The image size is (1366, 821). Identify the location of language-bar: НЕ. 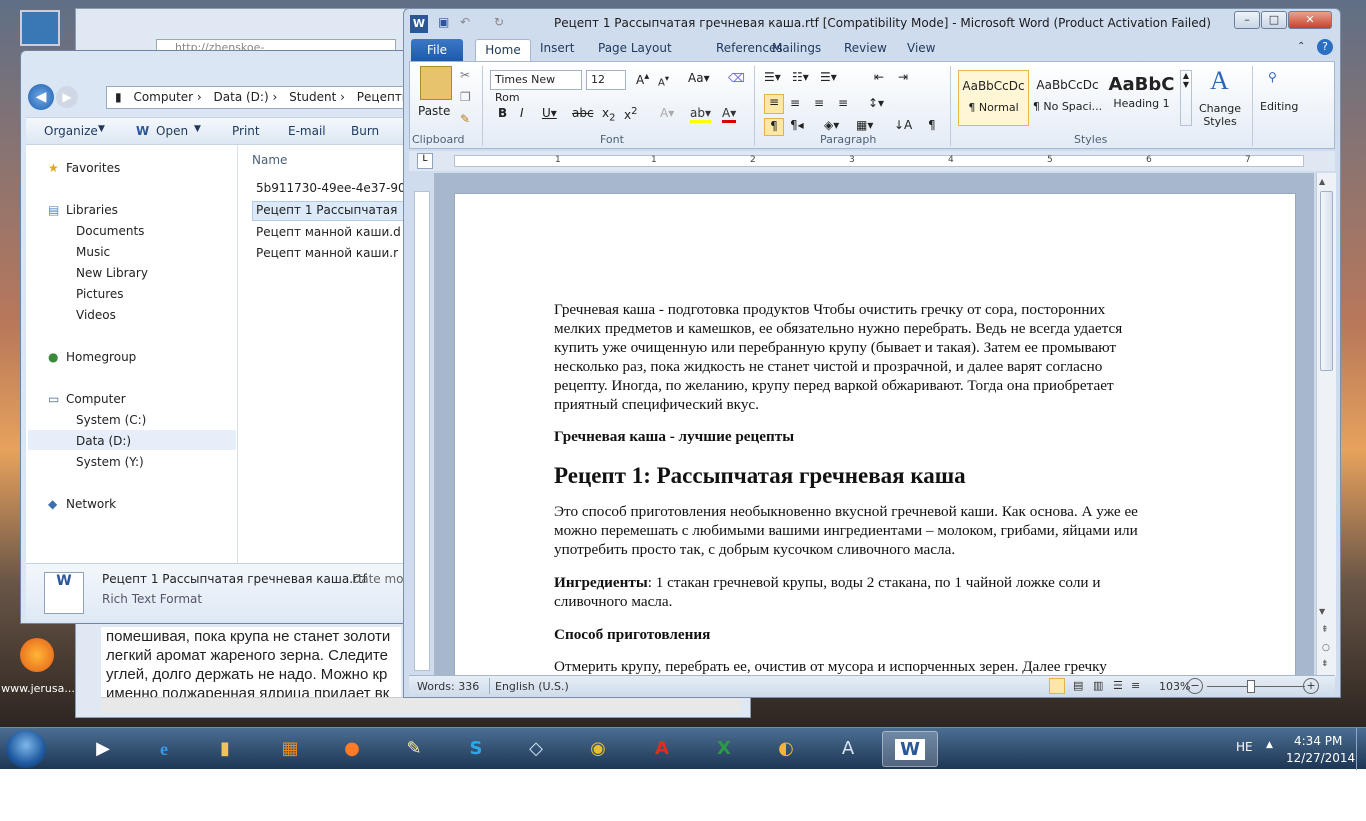
(1244, 747).